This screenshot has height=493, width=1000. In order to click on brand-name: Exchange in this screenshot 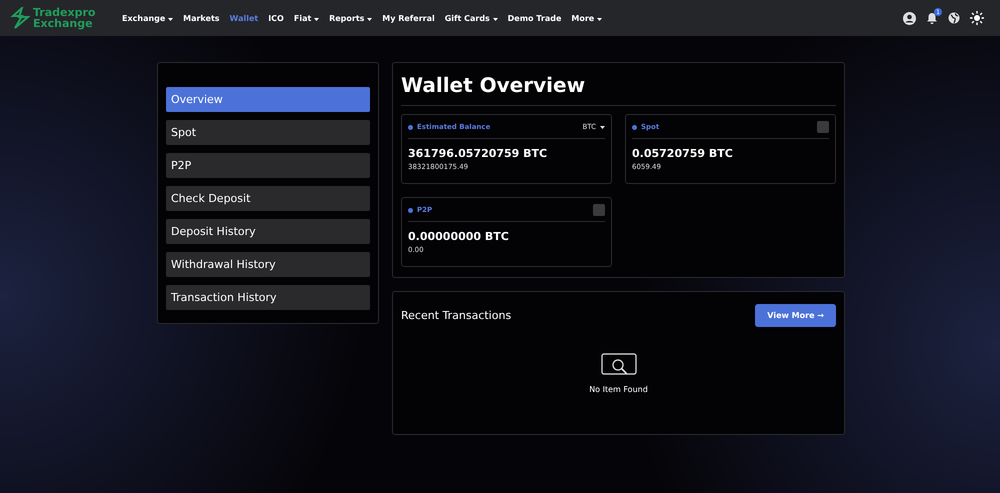, I will do `click(63, 23)`.